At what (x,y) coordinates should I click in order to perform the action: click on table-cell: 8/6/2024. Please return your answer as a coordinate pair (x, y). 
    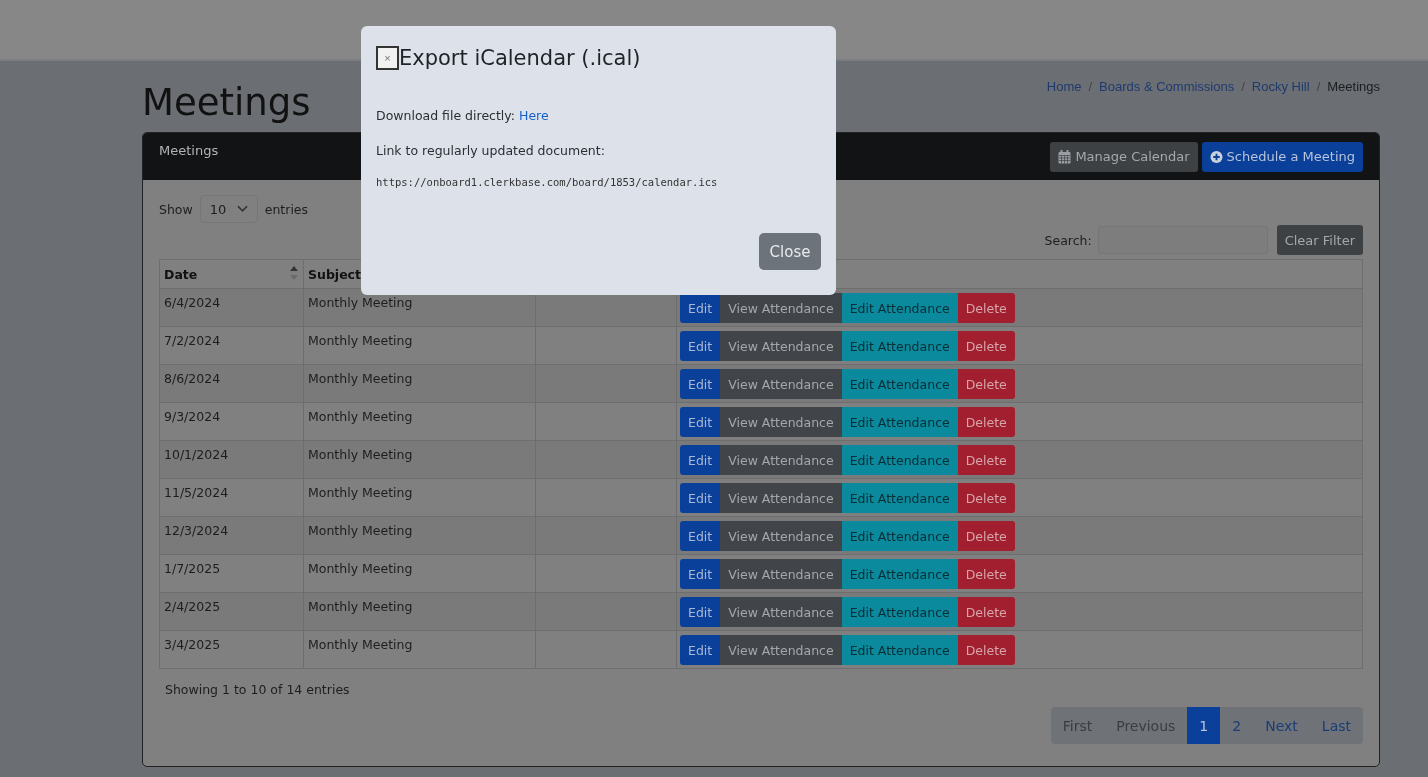
    Looking at the image, I should click on (231, 383).